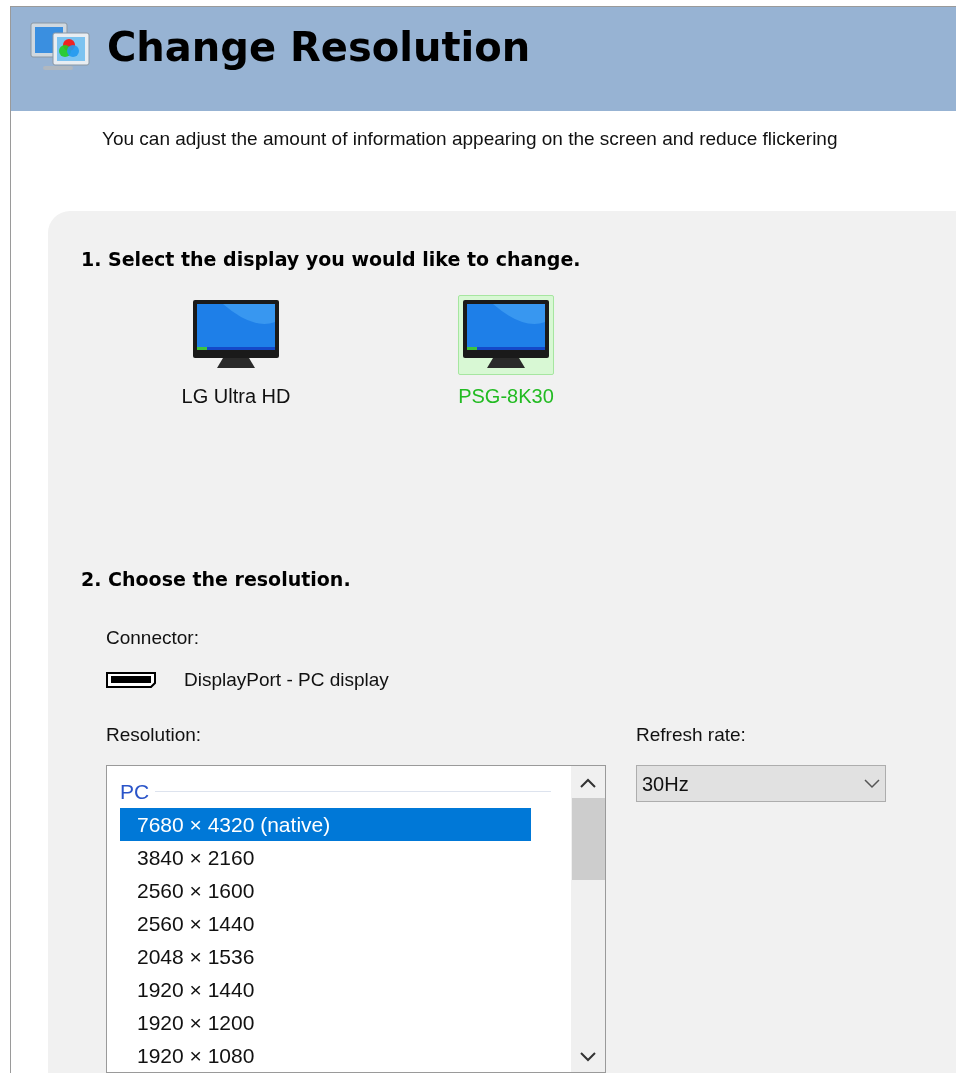 The width and height of the screenshot is (956, 1073). What do you see at coordinates (325, 923) in the screenshot?
I see `resolution-item: 2560 × 1440` at bounding box center [325, 923].